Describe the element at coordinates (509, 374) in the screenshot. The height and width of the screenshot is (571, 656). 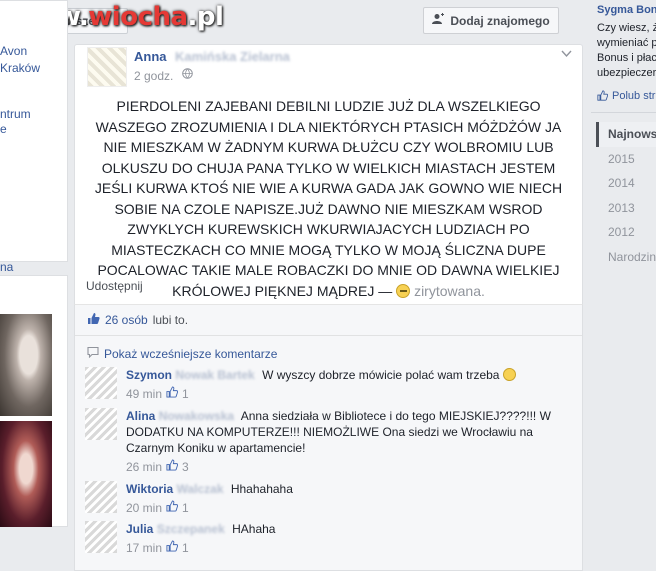
I see `smile-emoji-icon` at that location.